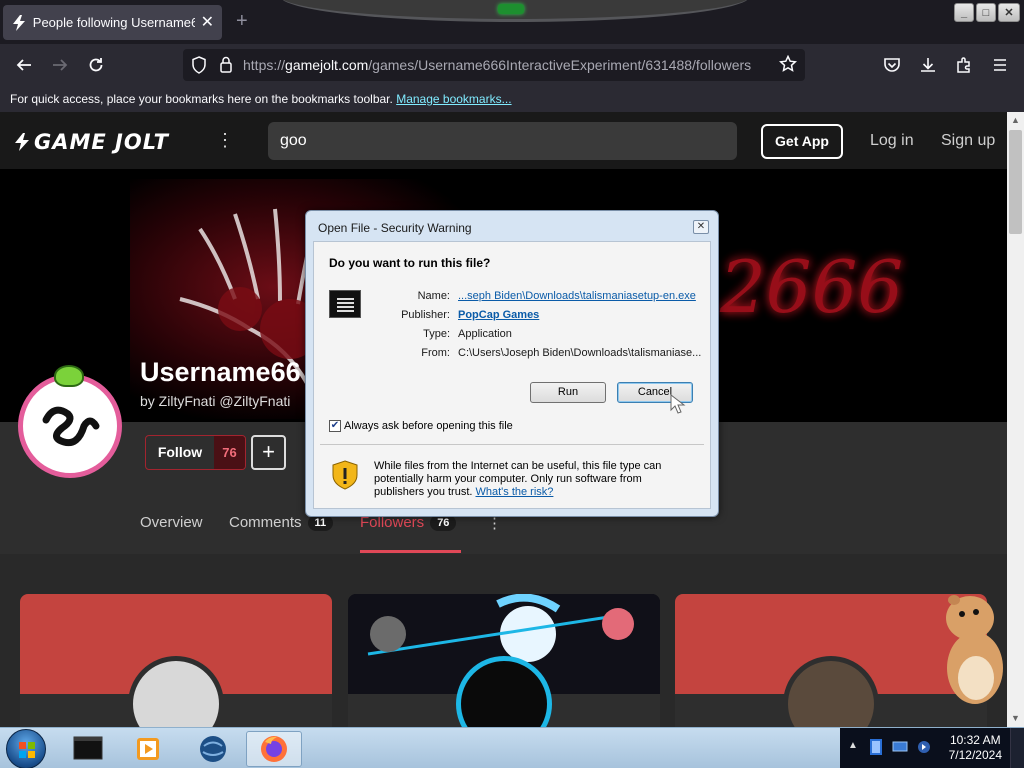 The width and height of the screenshot is (1024, 768). I want to click on tray-expand-icon: ▲, so click(853, 745).